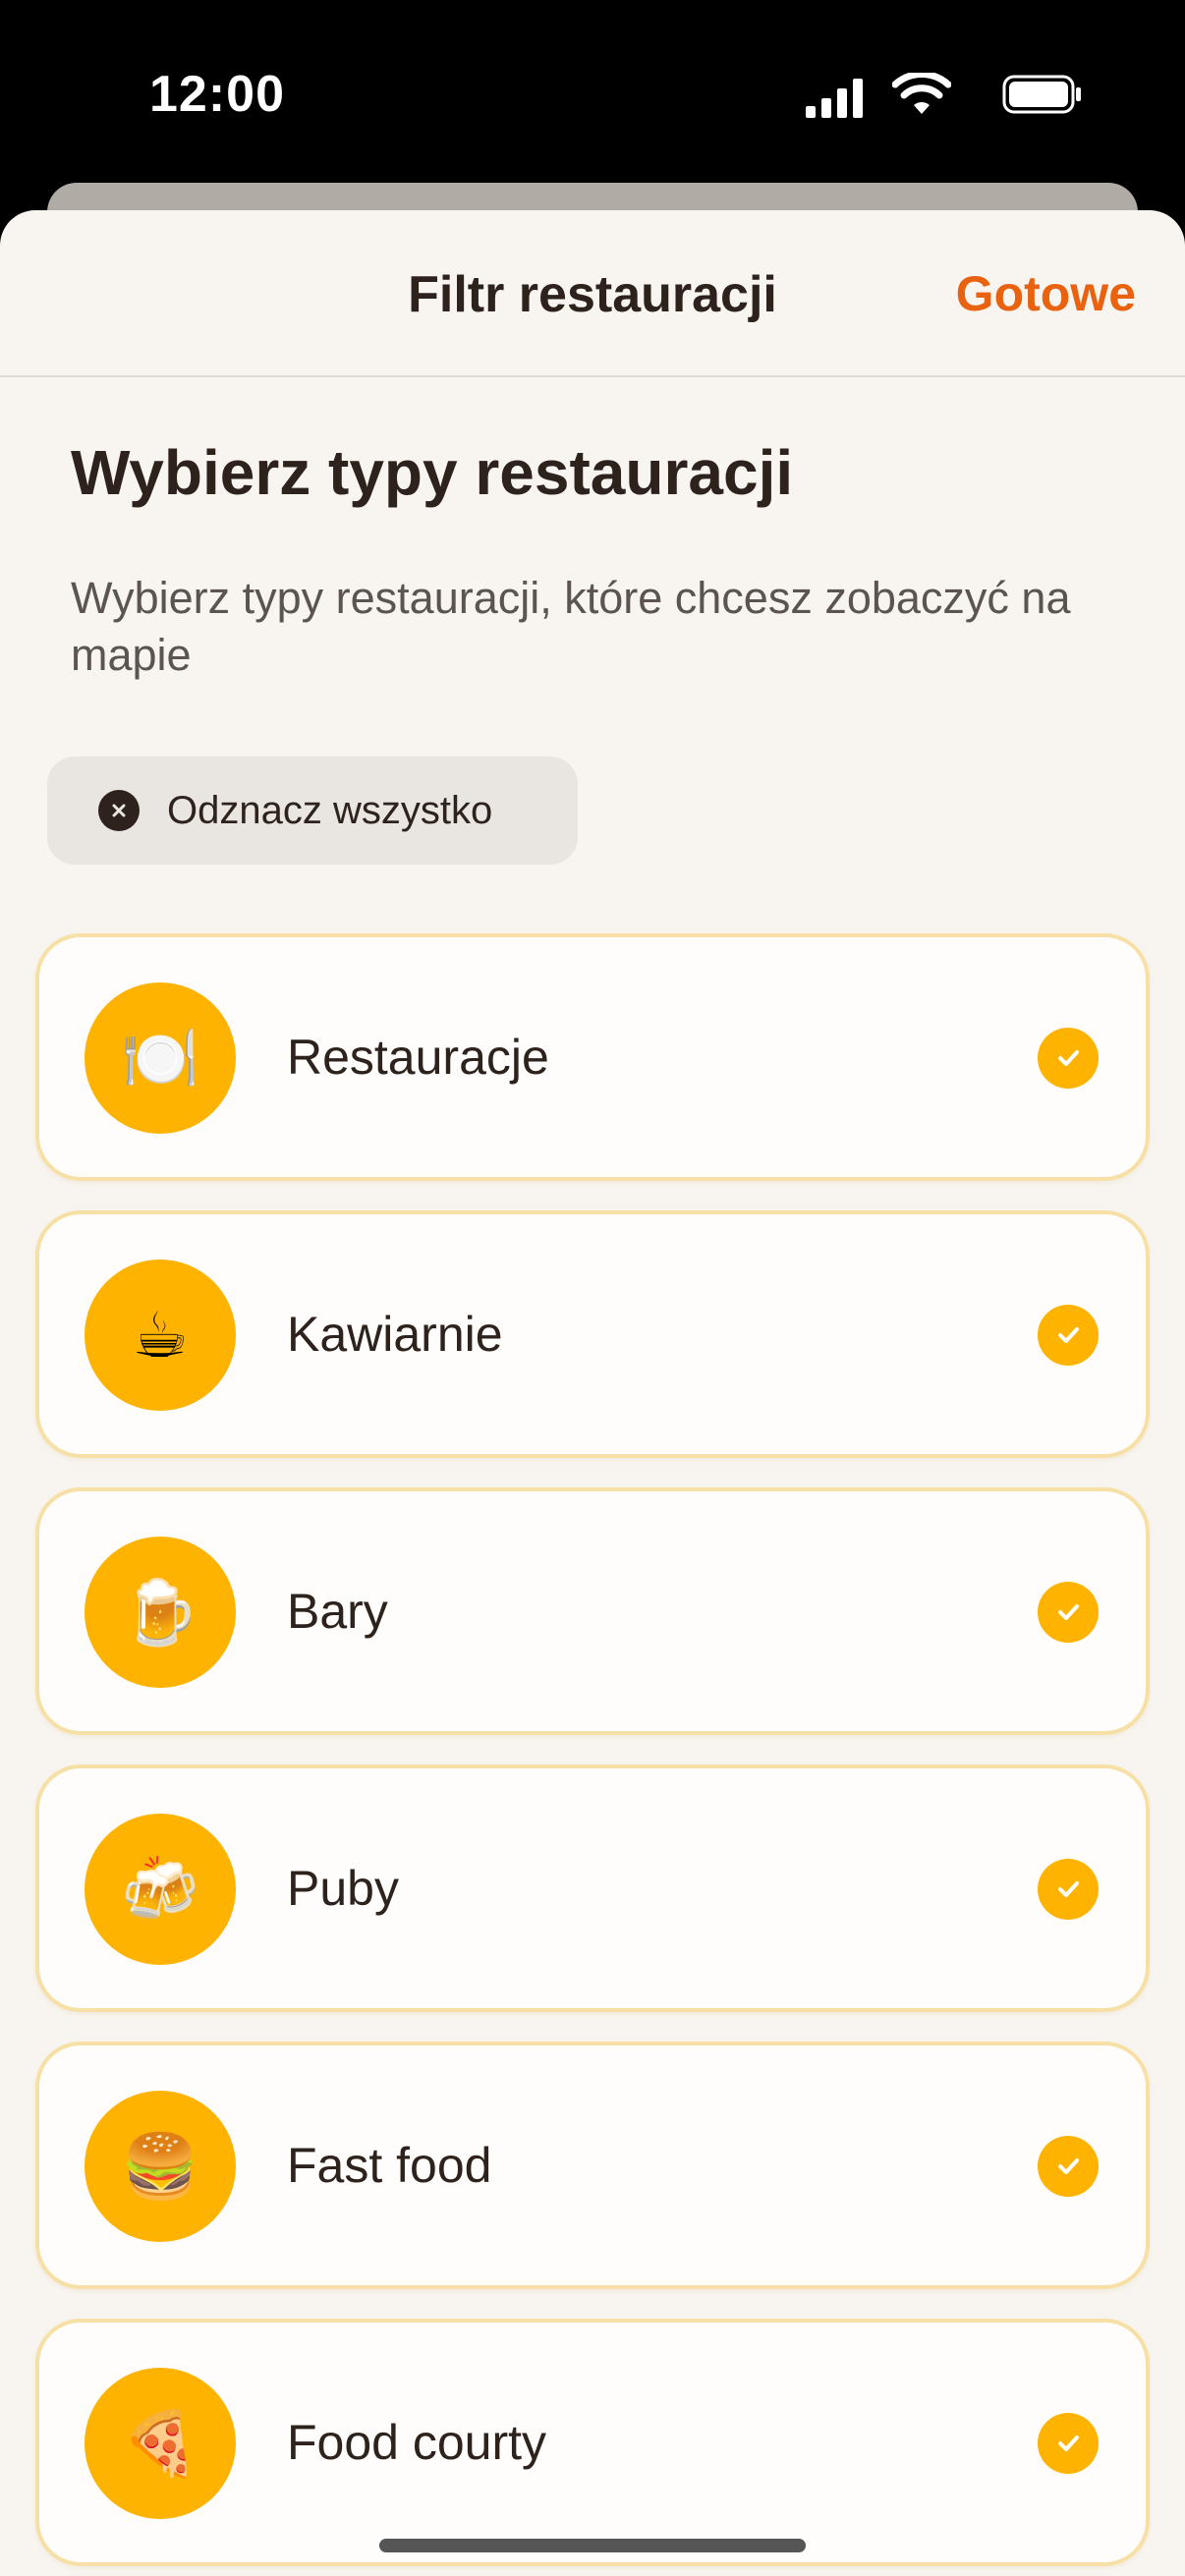 The height and width of the screenshot is (2576, 1185). What do you see at coordinates (592, 1057) in the screenshot?
I see `list-item-restauracje: 🍽️ Restauracje` at bounding box center [592, 1057].